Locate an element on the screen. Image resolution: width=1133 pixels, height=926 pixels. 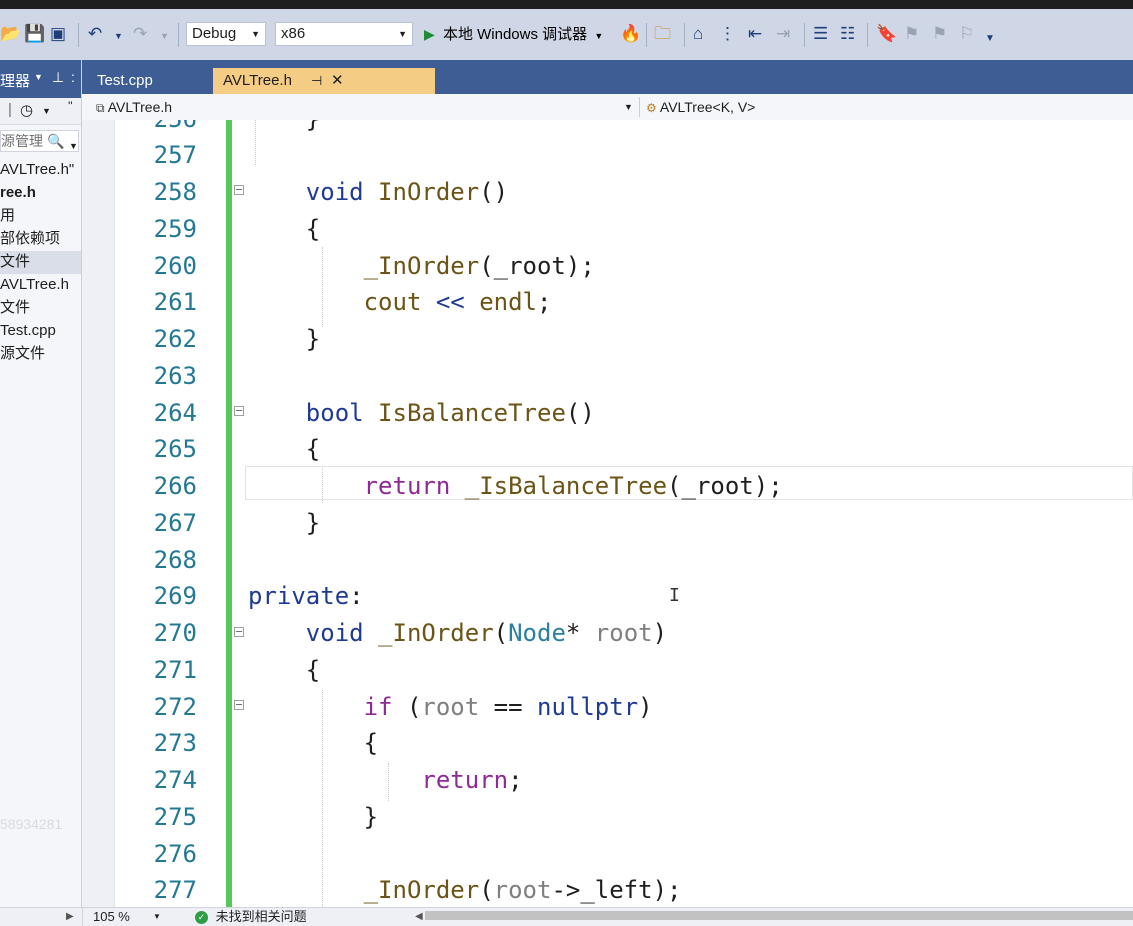
code-line: void _InOrder(Node* root) is located at coordinates (486, 633).